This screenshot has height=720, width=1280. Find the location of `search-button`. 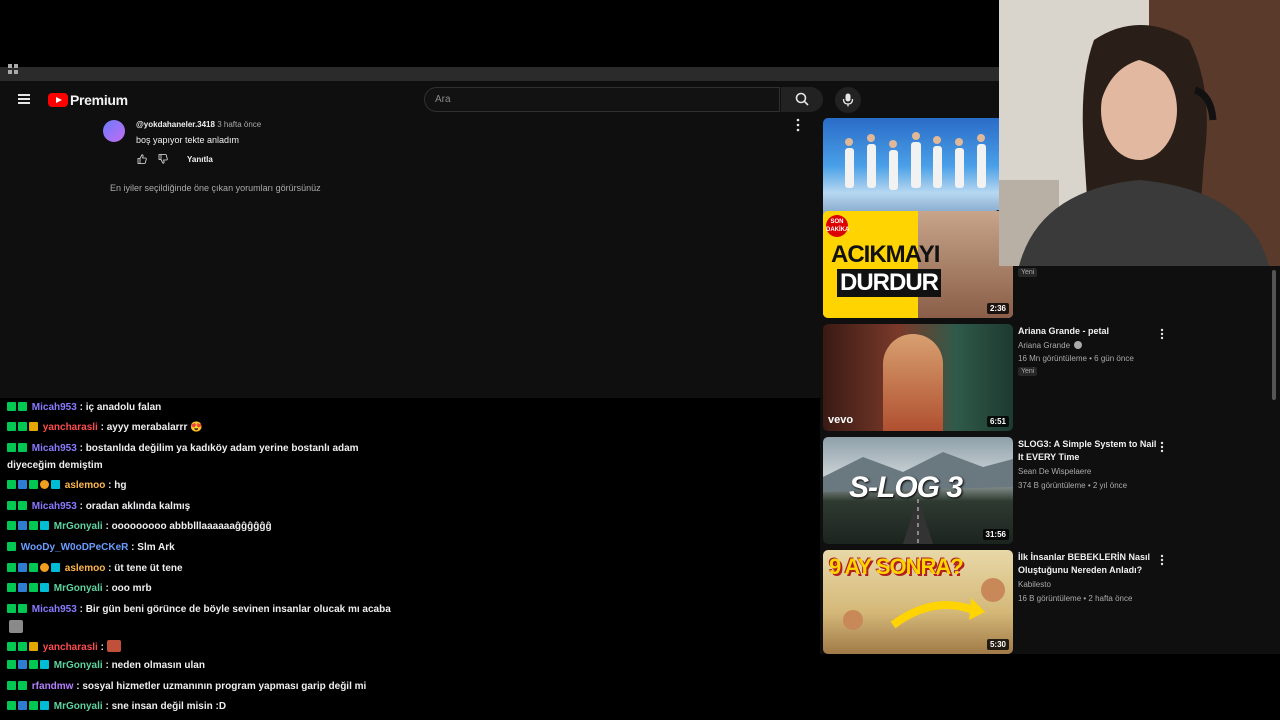

search-button is located at coordinates (802, 99).